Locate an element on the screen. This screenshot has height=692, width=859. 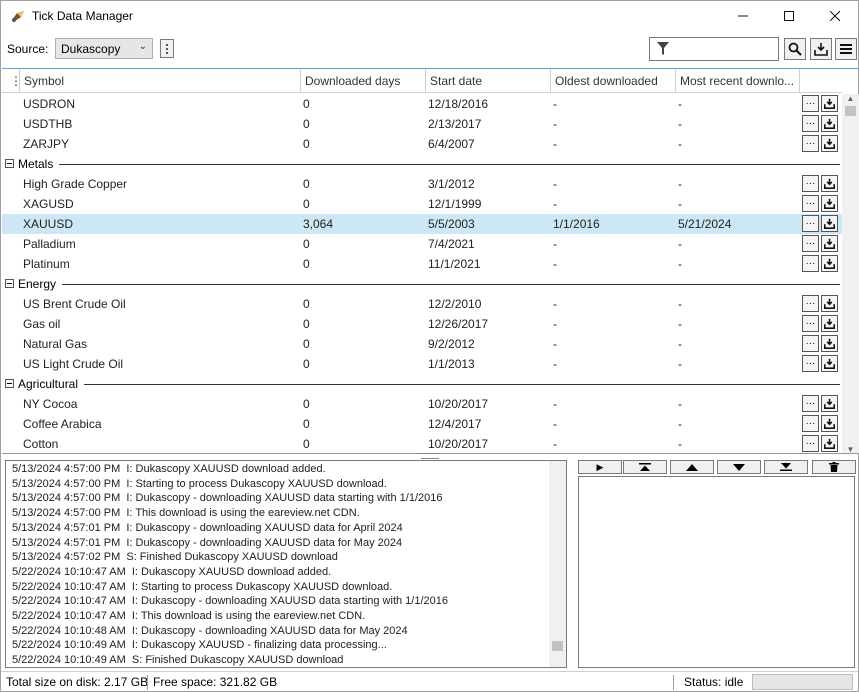
column-header-symbol: Symbol is located at coordinates (160, 81).